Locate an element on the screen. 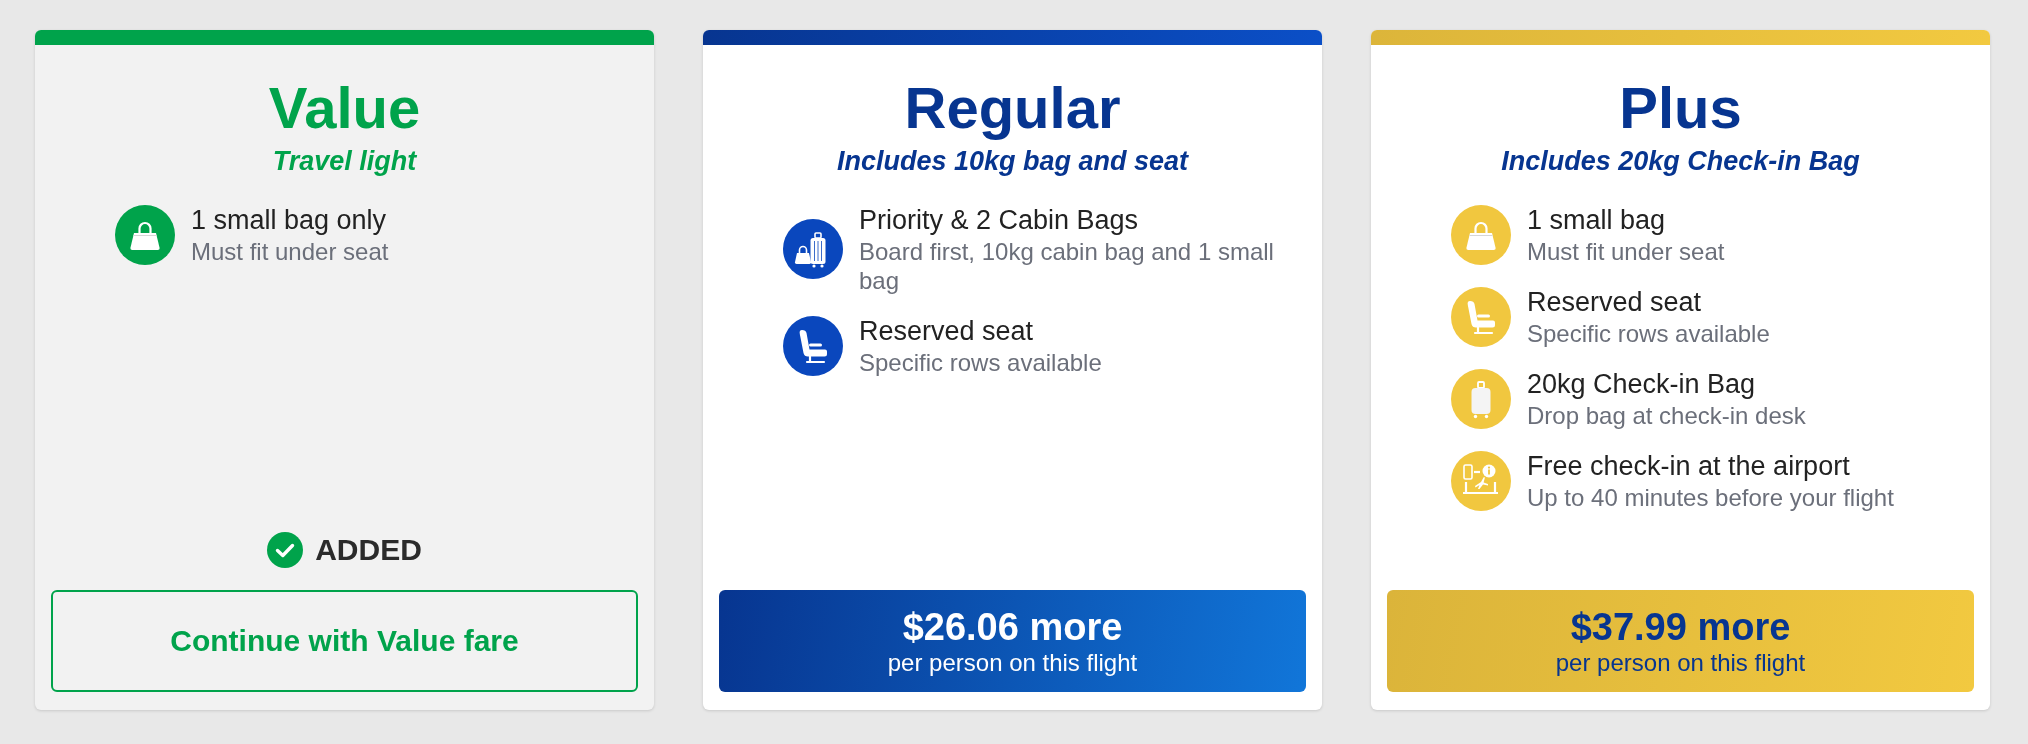 This screenshot has height=744, width=2028. fare-title: Value is located at coordinates (344, 108).